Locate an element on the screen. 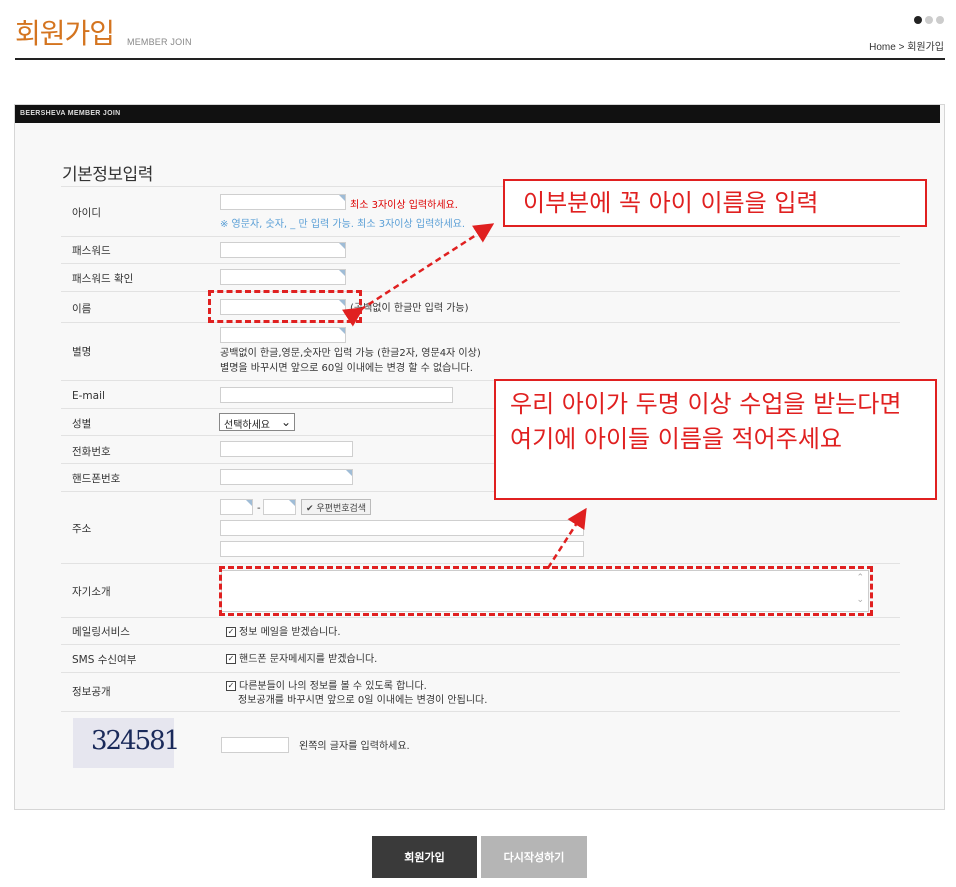  annotation-note-multiple: 우리 아이가 두명 이상 수업을 받는다면 여기에 아이들 이름을 적어주세요 is located at coordinates (715, 439).